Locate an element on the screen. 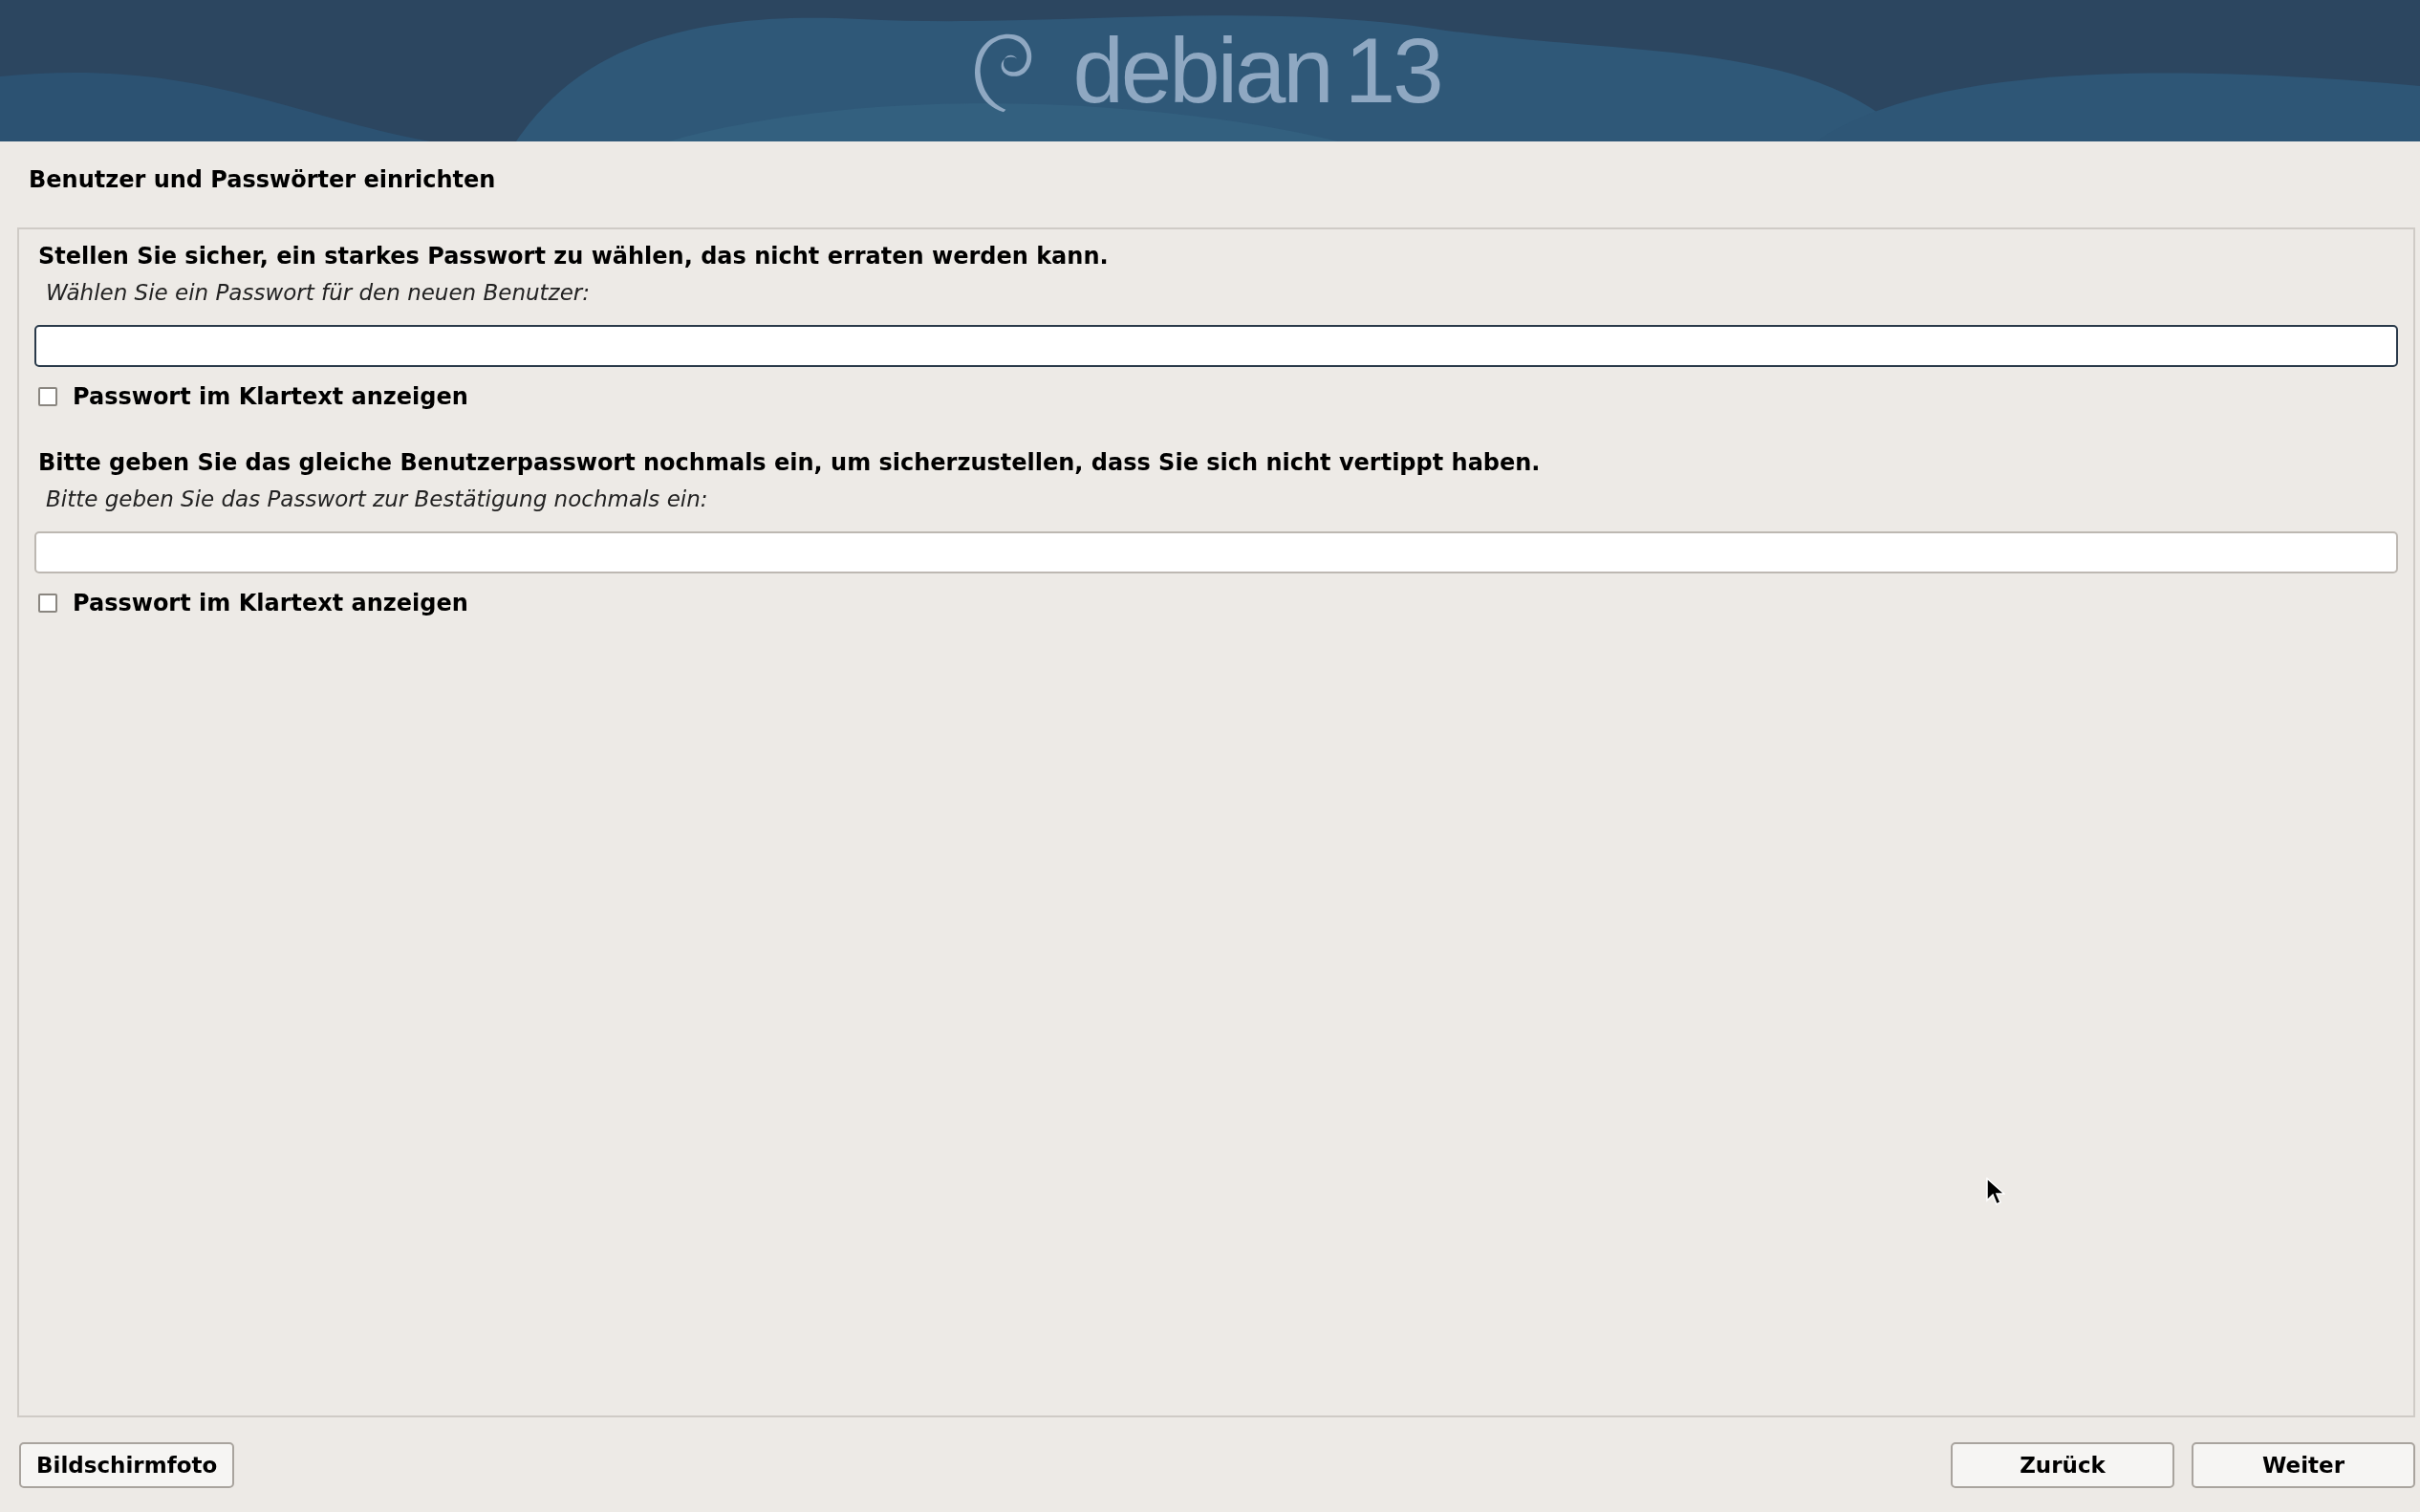 The width and height of the screenshot is (2420, 1512). prompt-text: Stellen Sie sicher, ein starkes Passwort zu wählen, das nicht erraten werden kann. is located at coordinates (573, 256).